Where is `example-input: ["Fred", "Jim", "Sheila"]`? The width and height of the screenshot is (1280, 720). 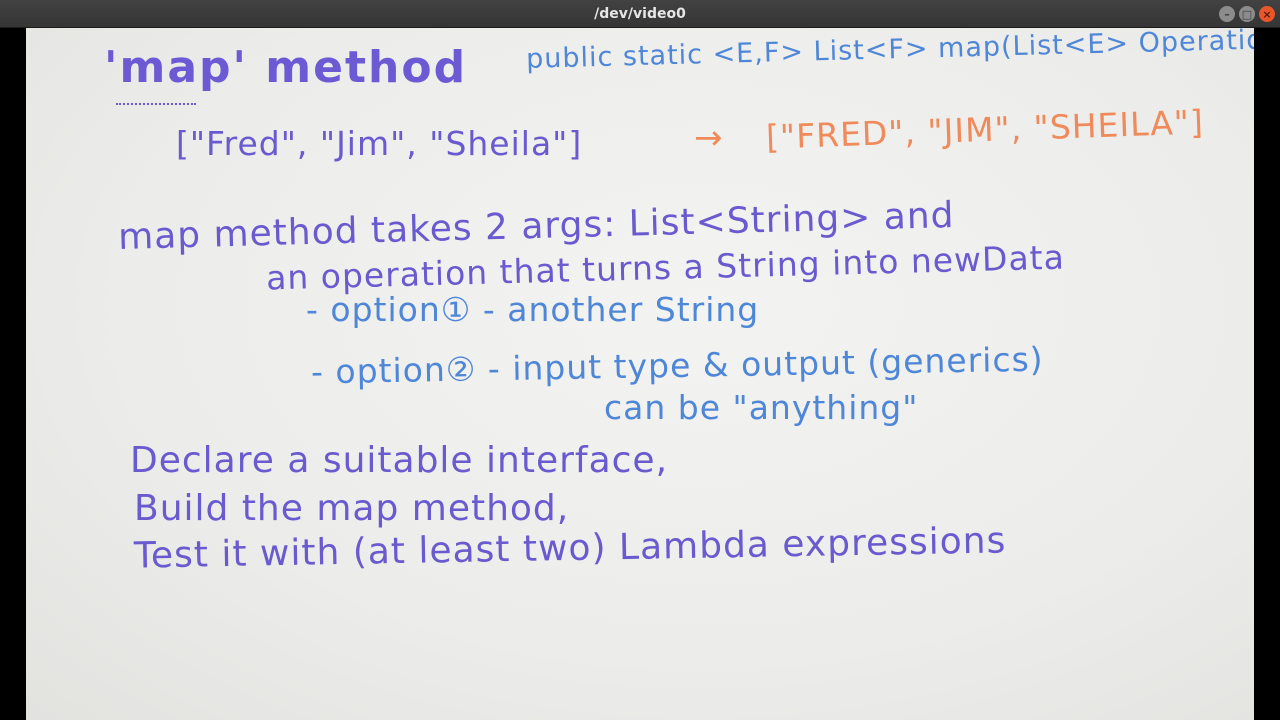 example-input: ["Fred", "Jim", "Sheila"] is located at coordinates (379, 143).